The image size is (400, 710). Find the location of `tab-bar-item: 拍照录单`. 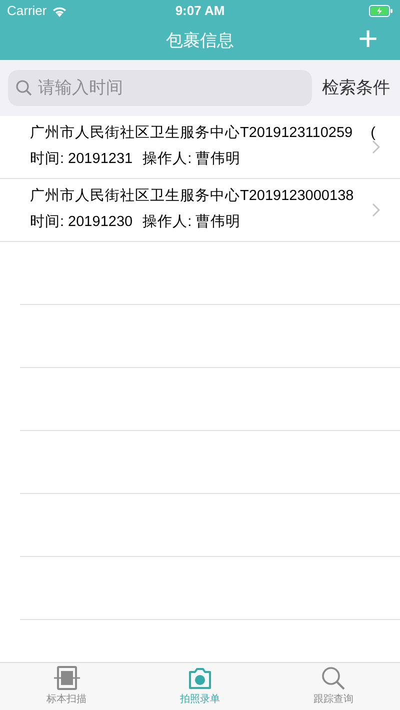

tab-bar-item: 拍照录单 is located at coordinates (200, 686).